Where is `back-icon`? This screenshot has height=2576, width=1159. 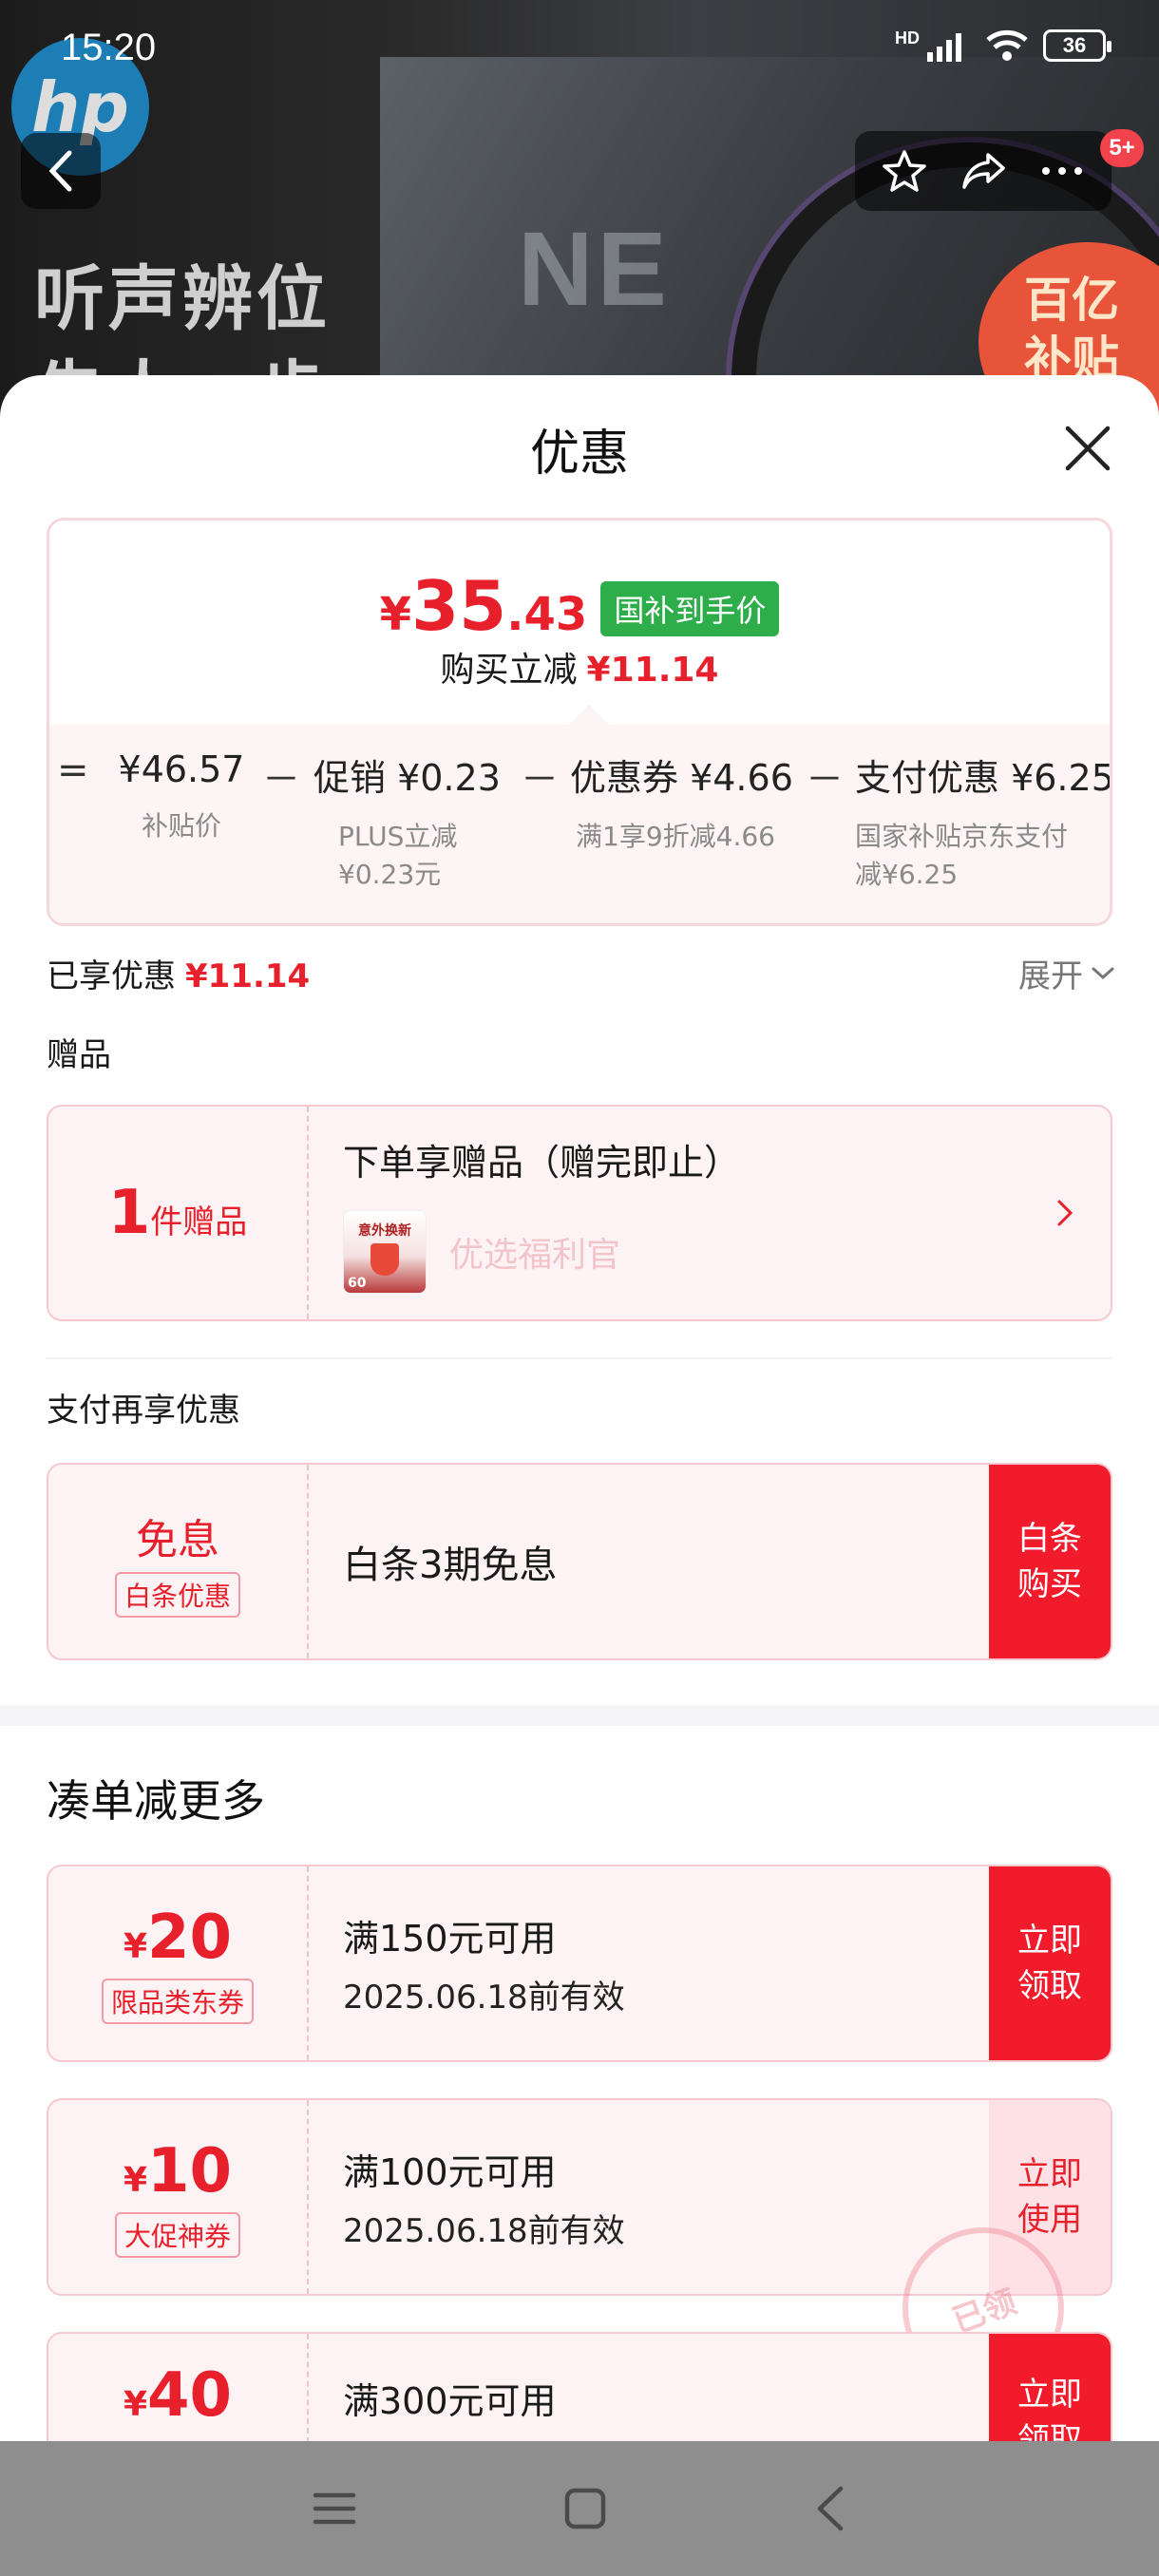 back-icon is located at coordinates (830, 2508).